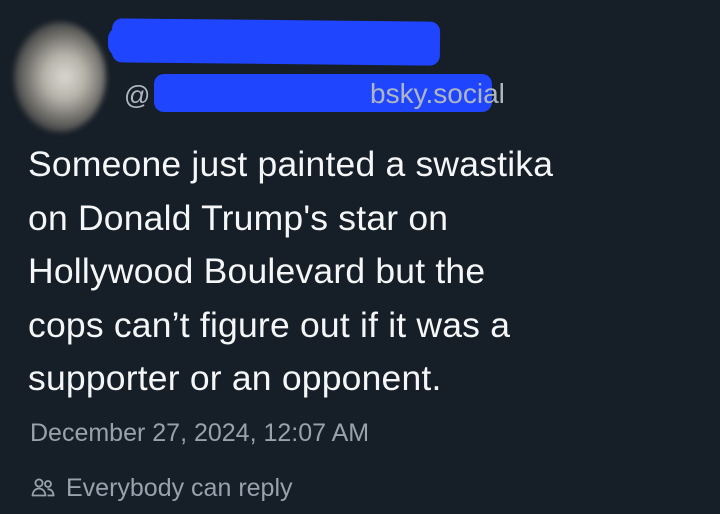  What do you see at coordinates (344, 94) in the screenshot?
I see `author-handle: @ bsky.social` at bounding box center [344, 94].